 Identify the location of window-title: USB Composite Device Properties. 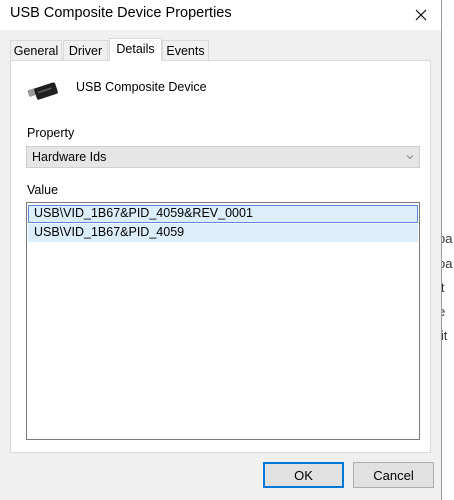
(121, 13).